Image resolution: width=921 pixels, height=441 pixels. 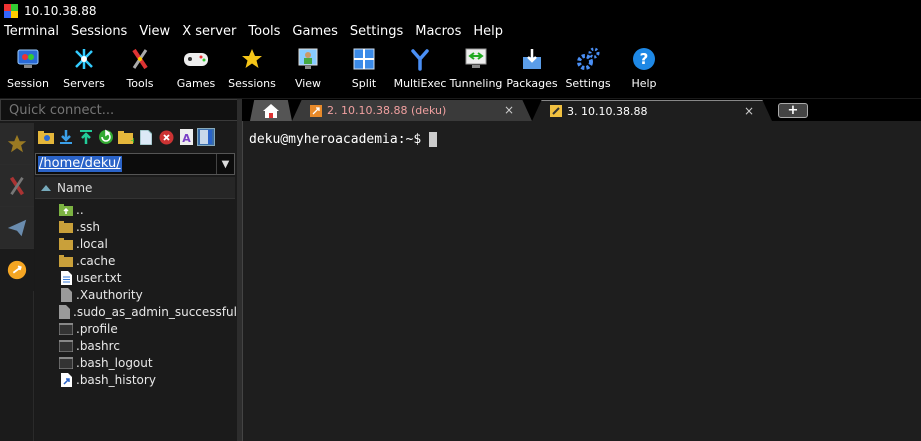 What do you see at coordinates (335, 139) in the screenshot?
I see `shell-prompt: deku@myheroacademia:~$` at bounding box center [335, 139].